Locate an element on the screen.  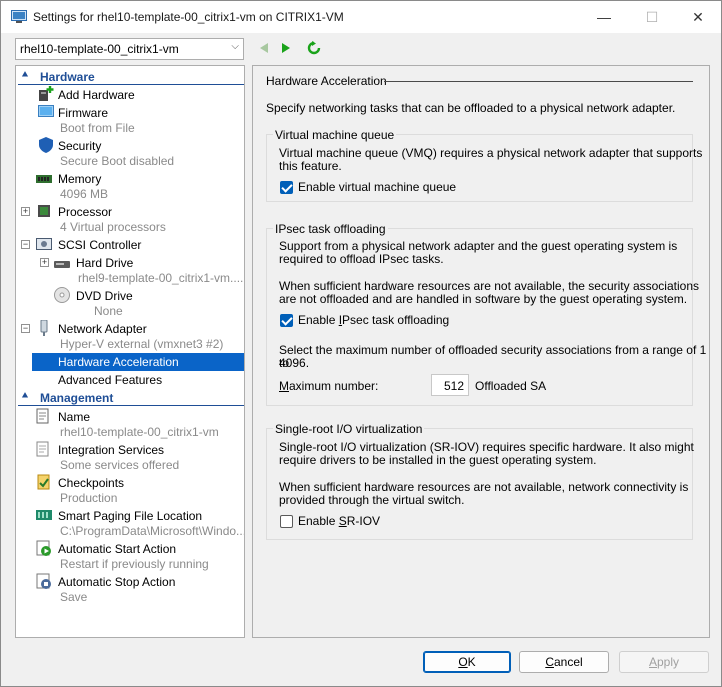
sriov-desc2-line2: provided through the virtual switch. is located at coordinates (372, 500).